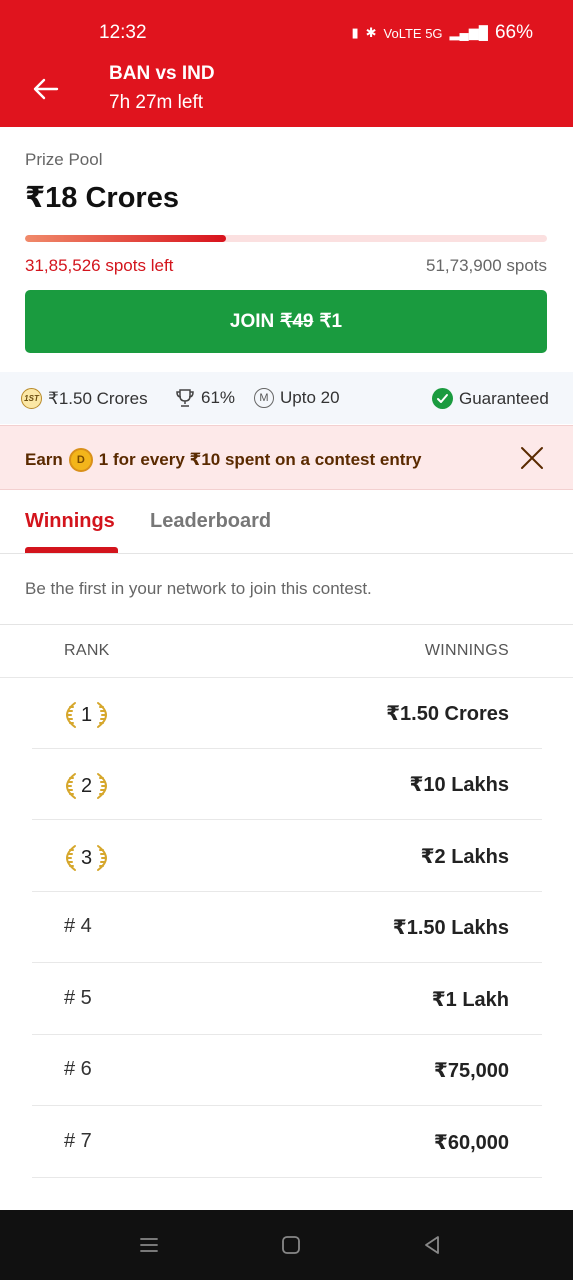 The image size is (573, 1280). What do you see at coordinates (260, 459) in the screenshot?
I see `earn-suffix: 1 for every ₹10 spent on a contest entry` at bounding box center [260, 459].